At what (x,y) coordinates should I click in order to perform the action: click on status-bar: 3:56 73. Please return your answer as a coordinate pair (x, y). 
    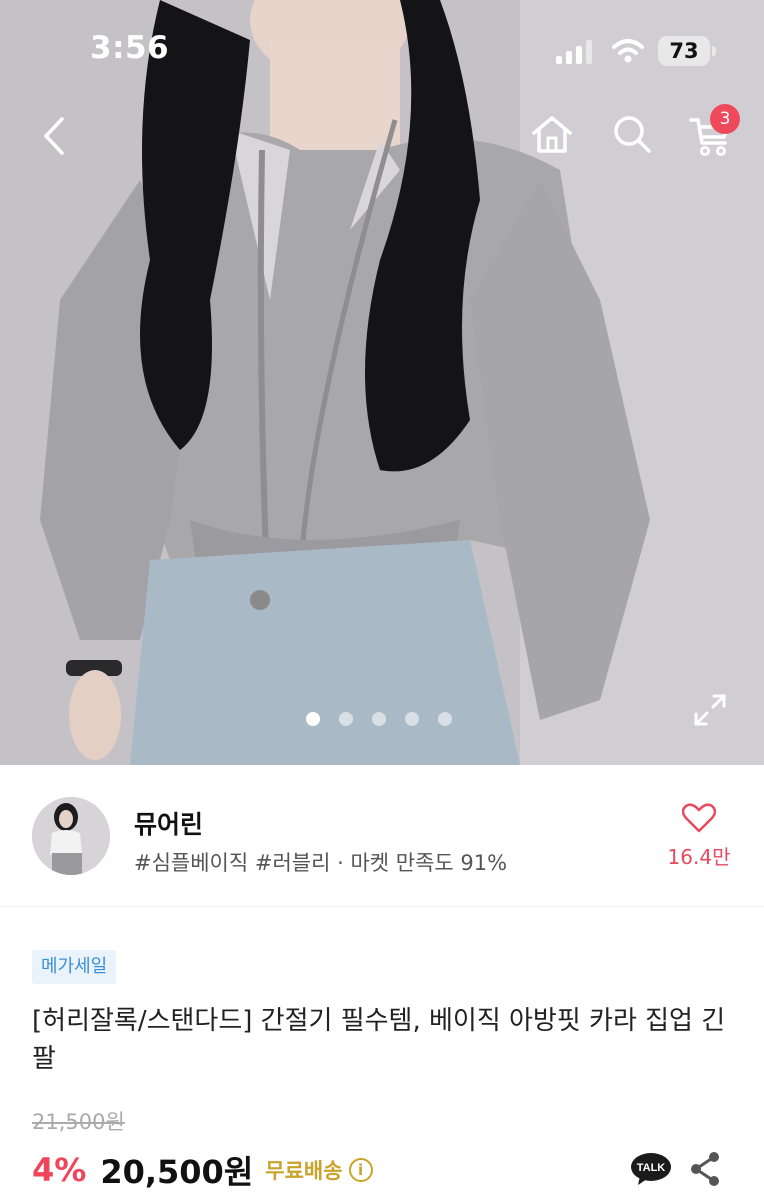
    Looking at the image, I should click on (382, 50).